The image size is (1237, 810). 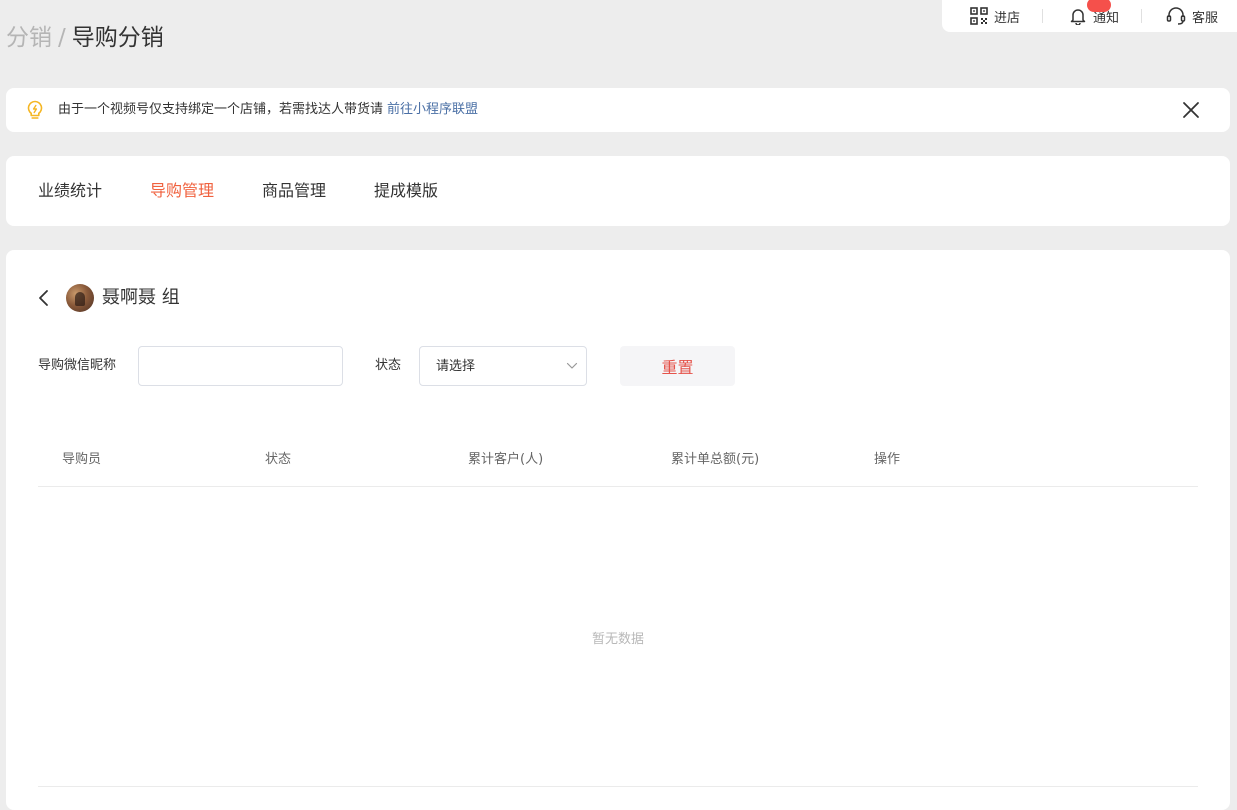 I want to click on tab-performance-stats: 业绩统计, so click(x=70, y=191).